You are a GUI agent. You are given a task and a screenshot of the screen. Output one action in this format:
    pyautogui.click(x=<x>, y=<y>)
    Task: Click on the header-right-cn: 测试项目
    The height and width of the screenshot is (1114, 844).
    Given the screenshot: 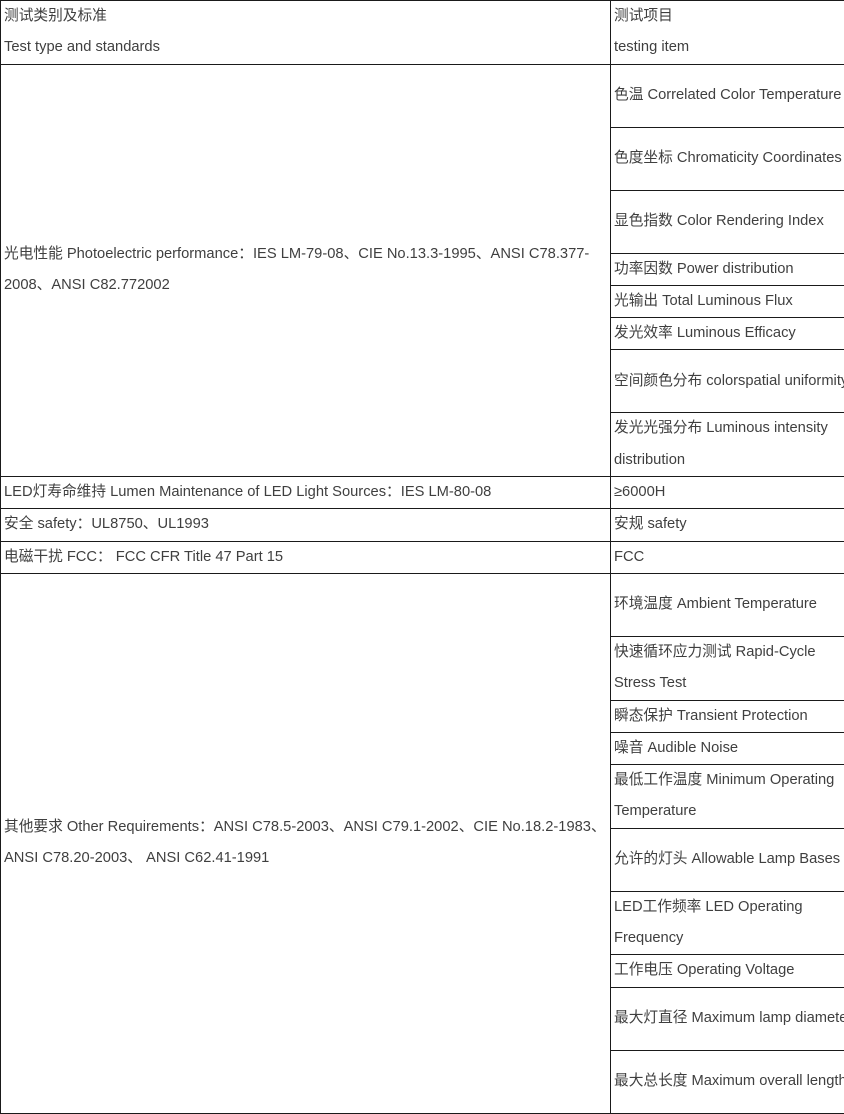 What is the action you would take?
    pyautogui.click(x=729, y=16)
    